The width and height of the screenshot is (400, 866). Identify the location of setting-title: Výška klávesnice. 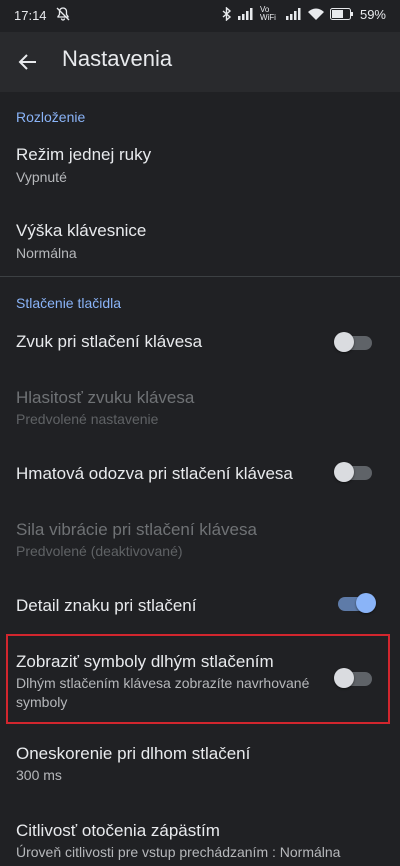
(81, 230).